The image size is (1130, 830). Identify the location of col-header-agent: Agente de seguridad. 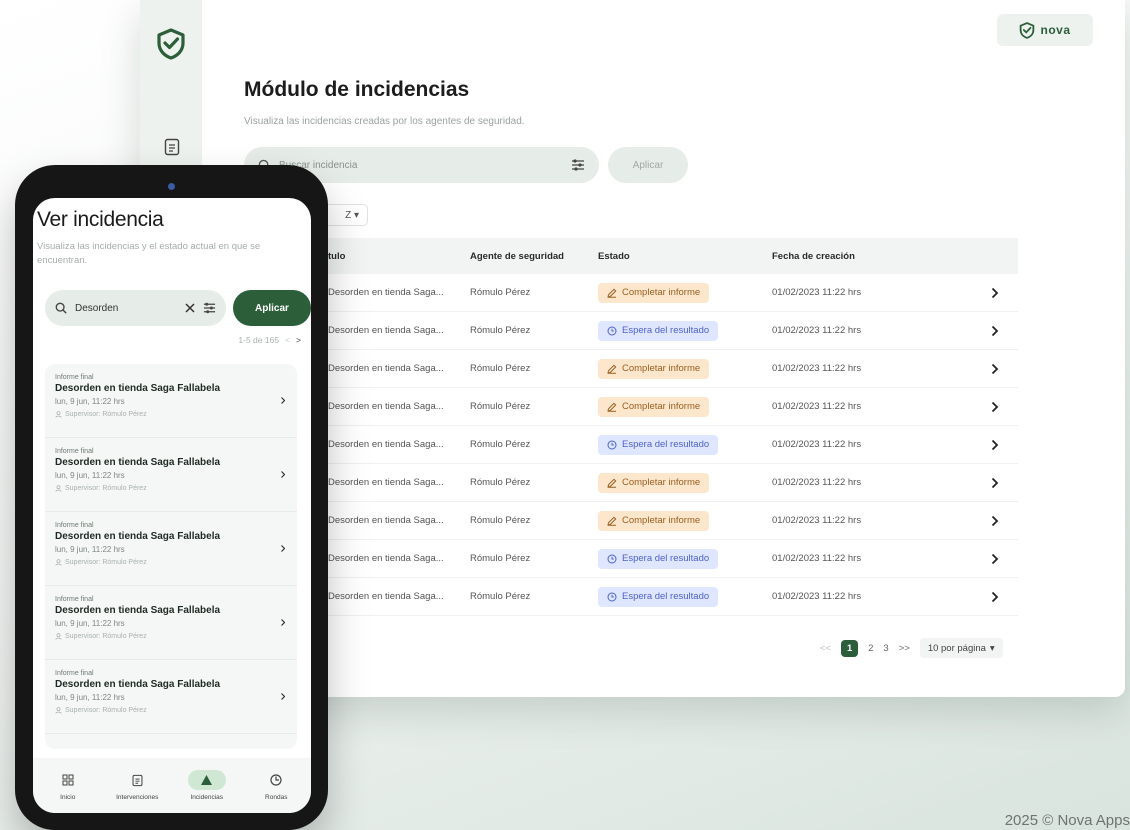
(534, 256).